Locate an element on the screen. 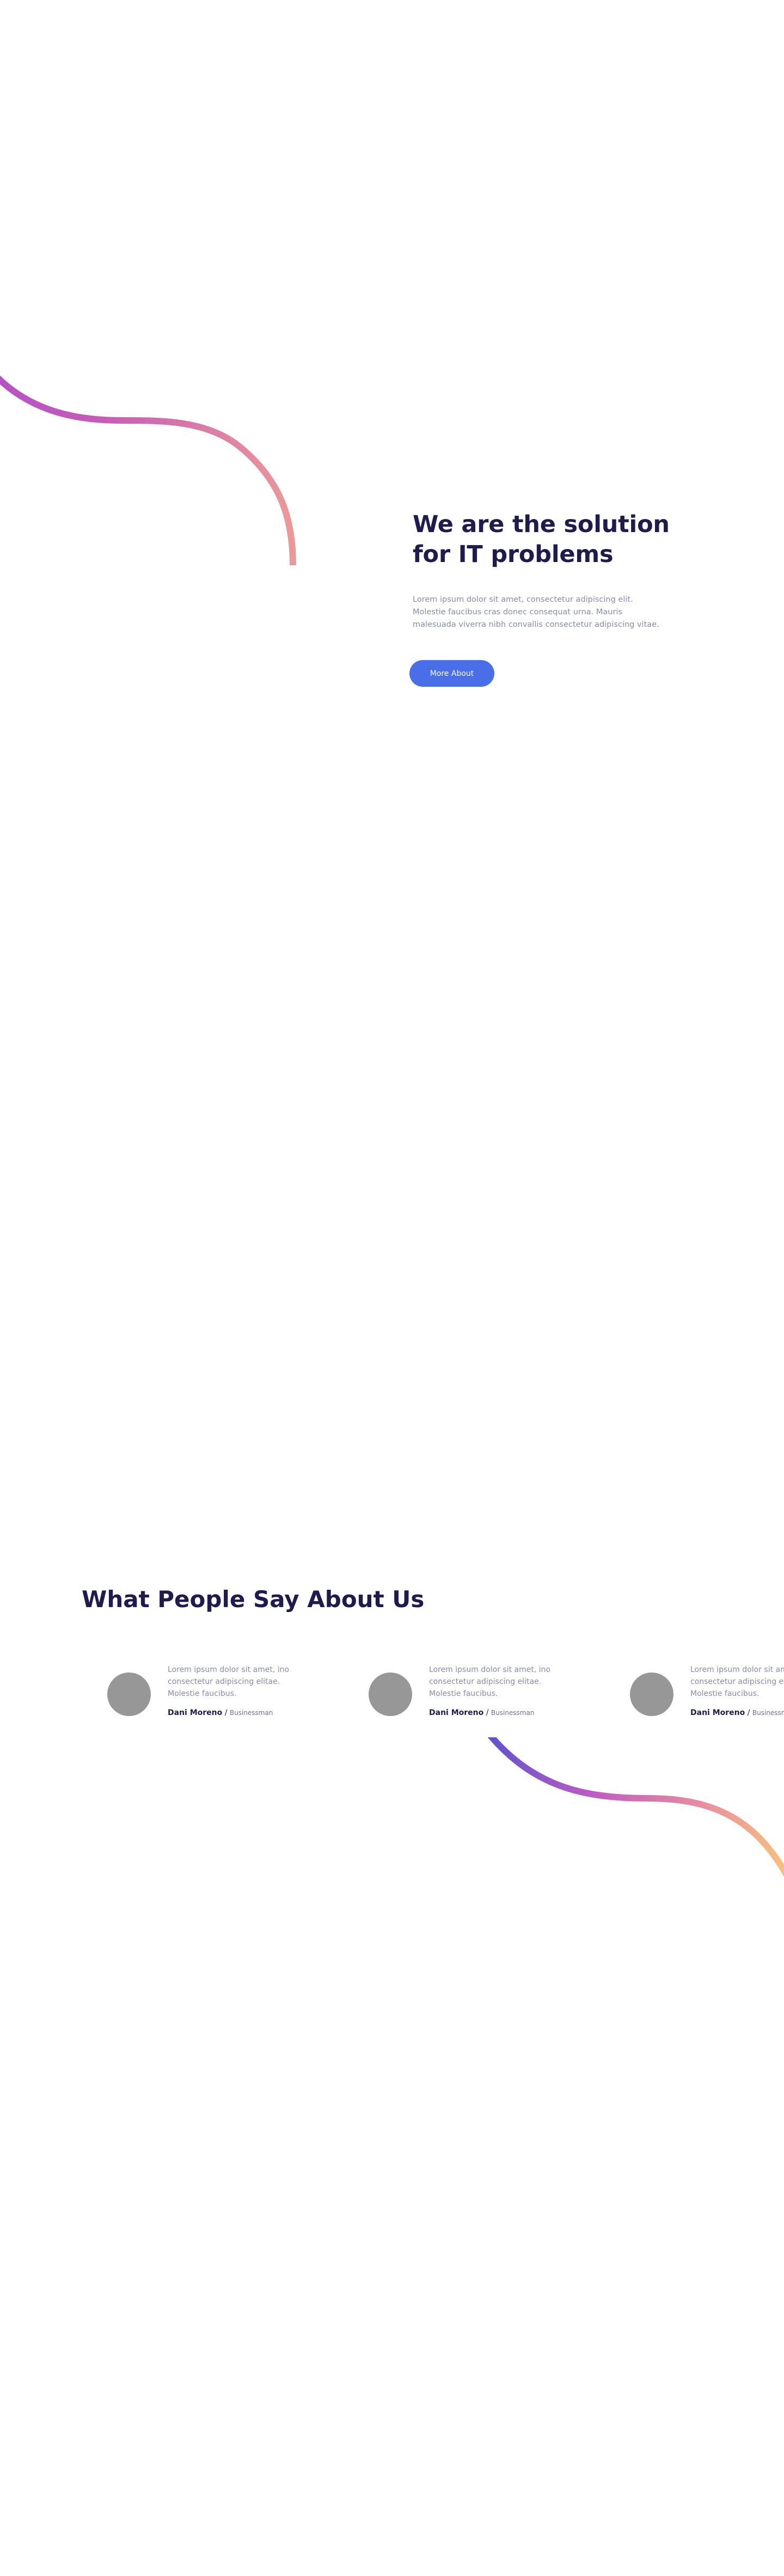 This screenshot has width=784, height=2576. more-about-button: More About is located at coordinates (451, 673).